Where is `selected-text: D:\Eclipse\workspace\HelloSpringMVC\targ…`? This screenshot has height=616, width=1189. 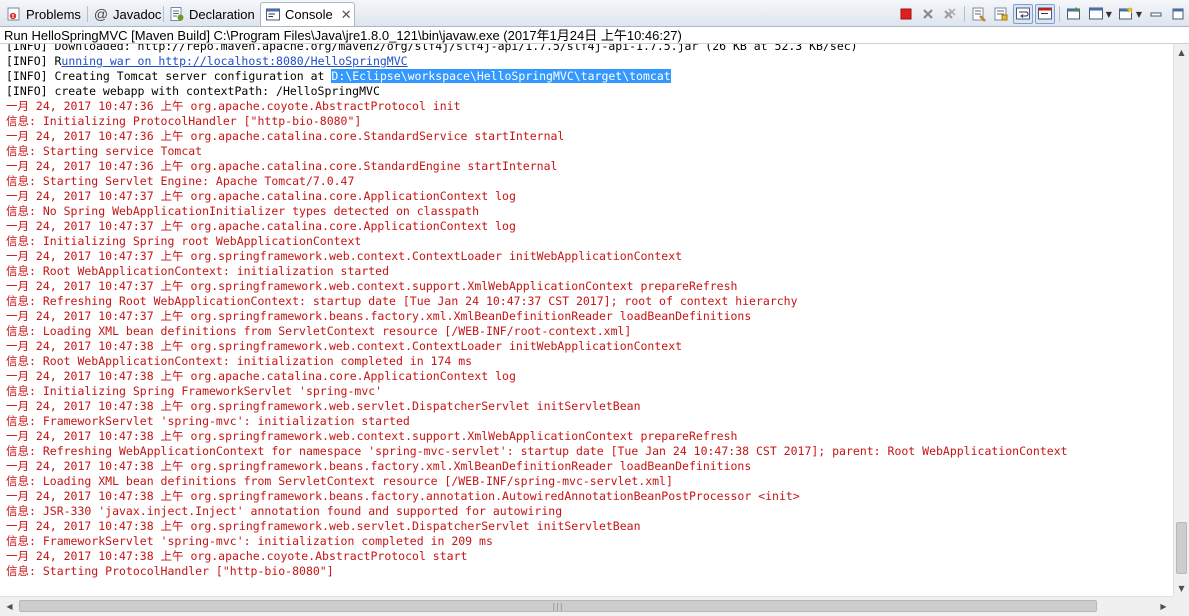 selected-text: D:\Eclipse\workspace\HelloSpringMVC\targ… is located at coordinates (501, 76).